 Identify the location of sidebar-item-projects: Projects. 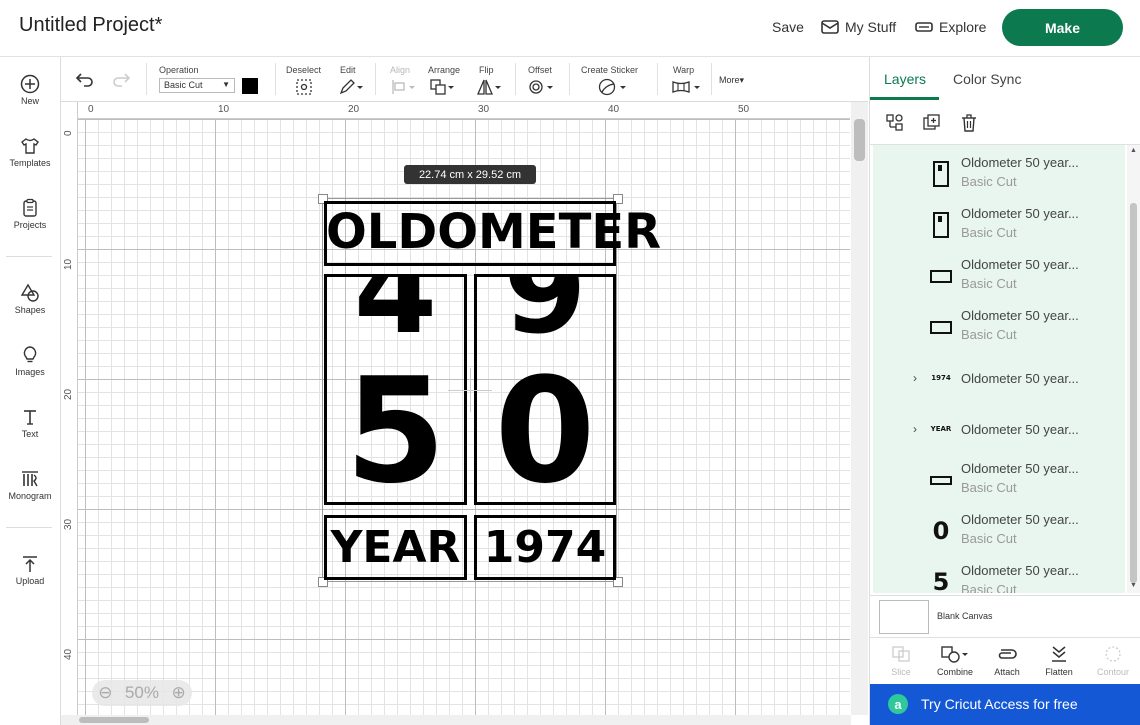
(30, 214).